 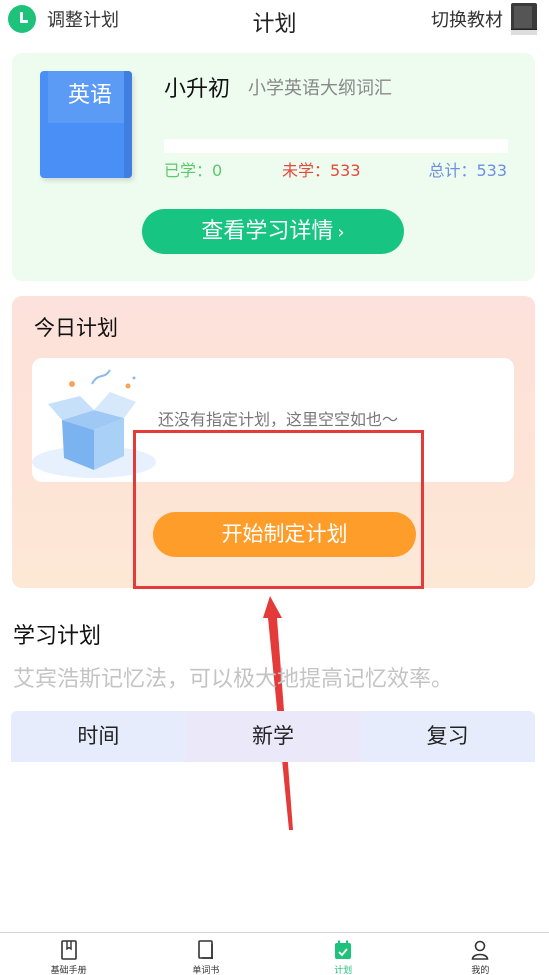 What do you see at coordinates (197, 89) in the screenshot?
I see `book-grade: 小升初` at bounding box center [197, 89].